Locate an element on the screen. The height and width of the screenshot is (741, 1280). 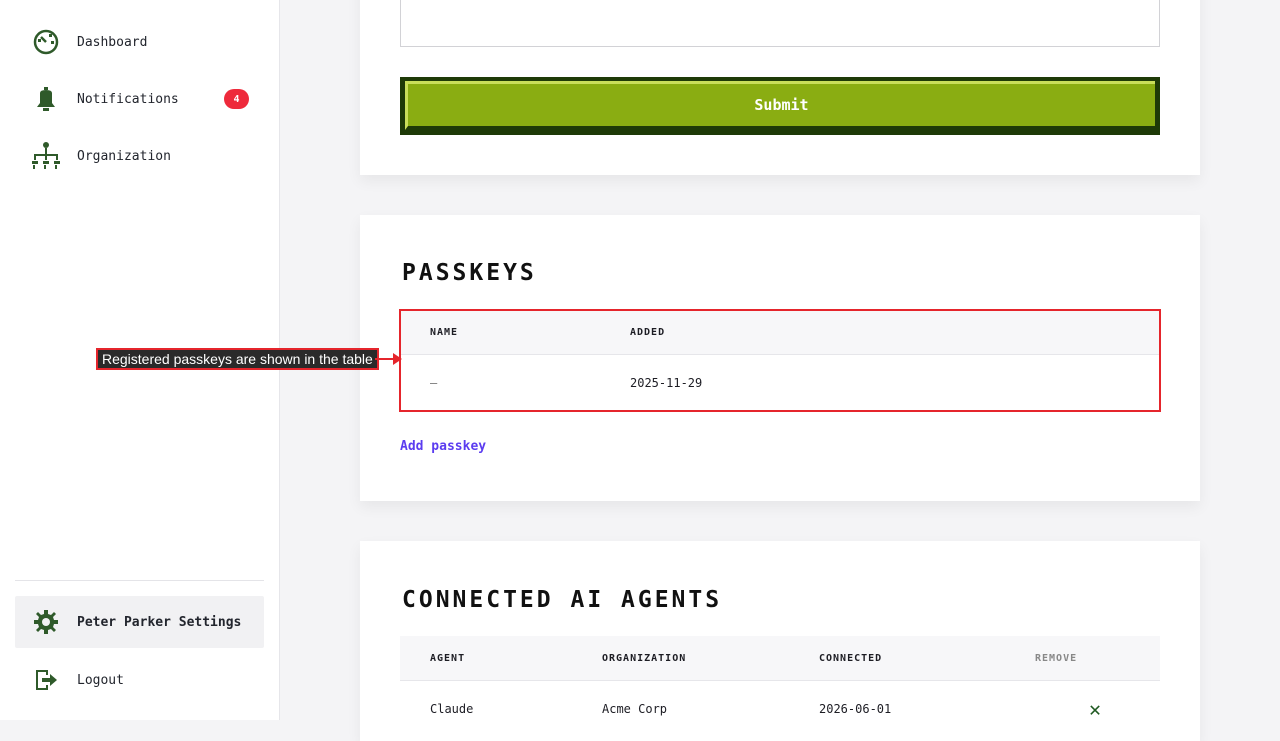
sidebar-divider is located at coordinates (139, 580).